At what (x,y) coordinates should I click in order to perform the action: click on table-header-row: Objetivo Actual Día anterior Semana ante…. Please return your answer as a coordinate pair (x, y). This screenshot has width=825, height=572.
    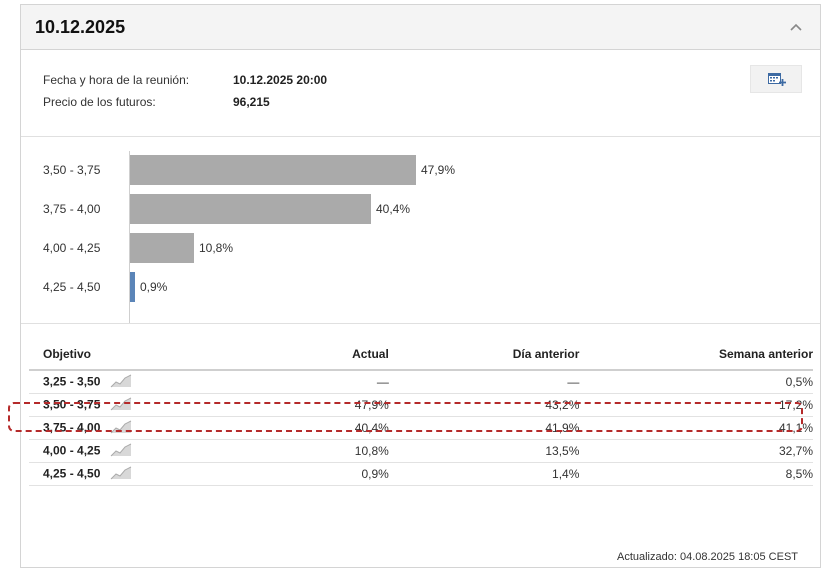
    Looking at the image, I should click on (421, 357).